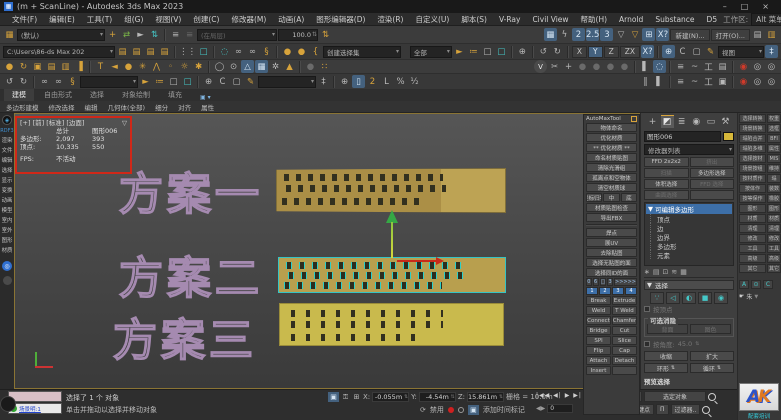  I want to click on autotool-button: 选择无贴图的面, so click(611, 262).